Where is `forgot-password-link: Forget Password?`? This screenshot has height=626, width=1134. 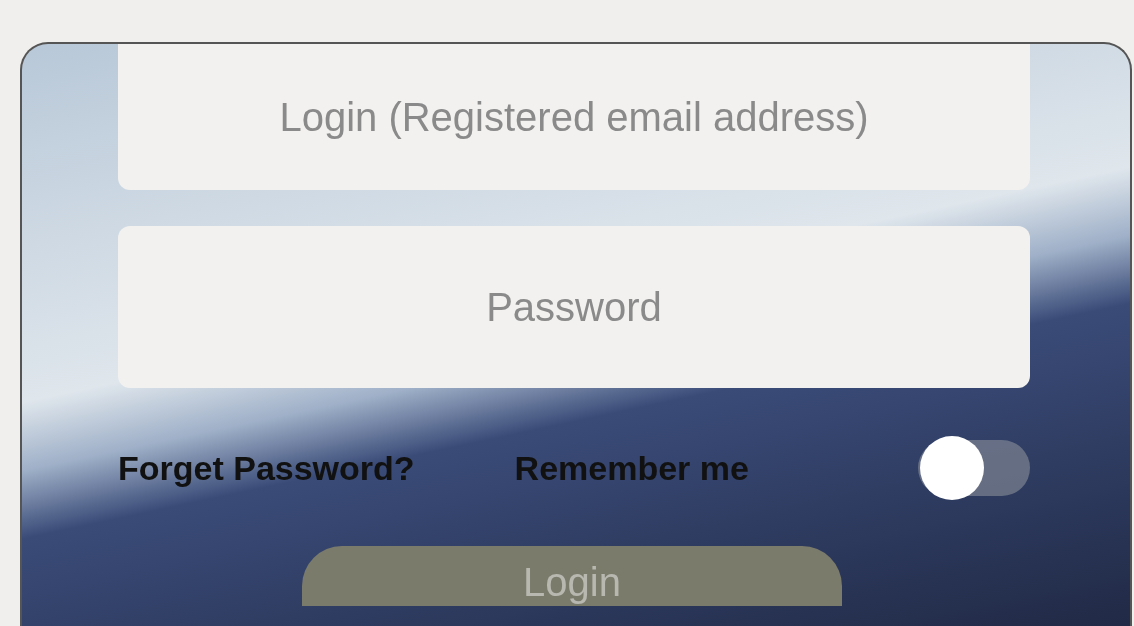
forgot-password-link: Forget Password? is located at coordinates (266, 468).